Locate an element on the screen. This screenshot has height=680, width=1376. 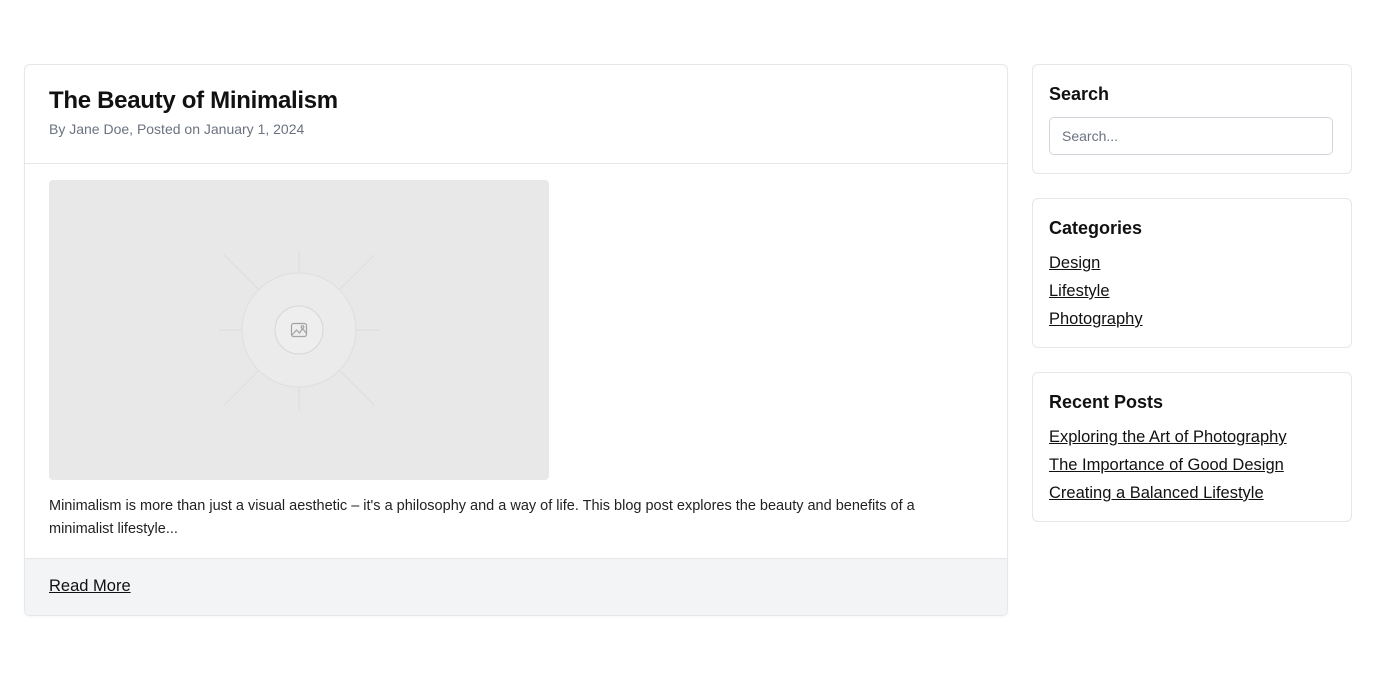
search-widget: Search is located at coordinates (1192, 119).